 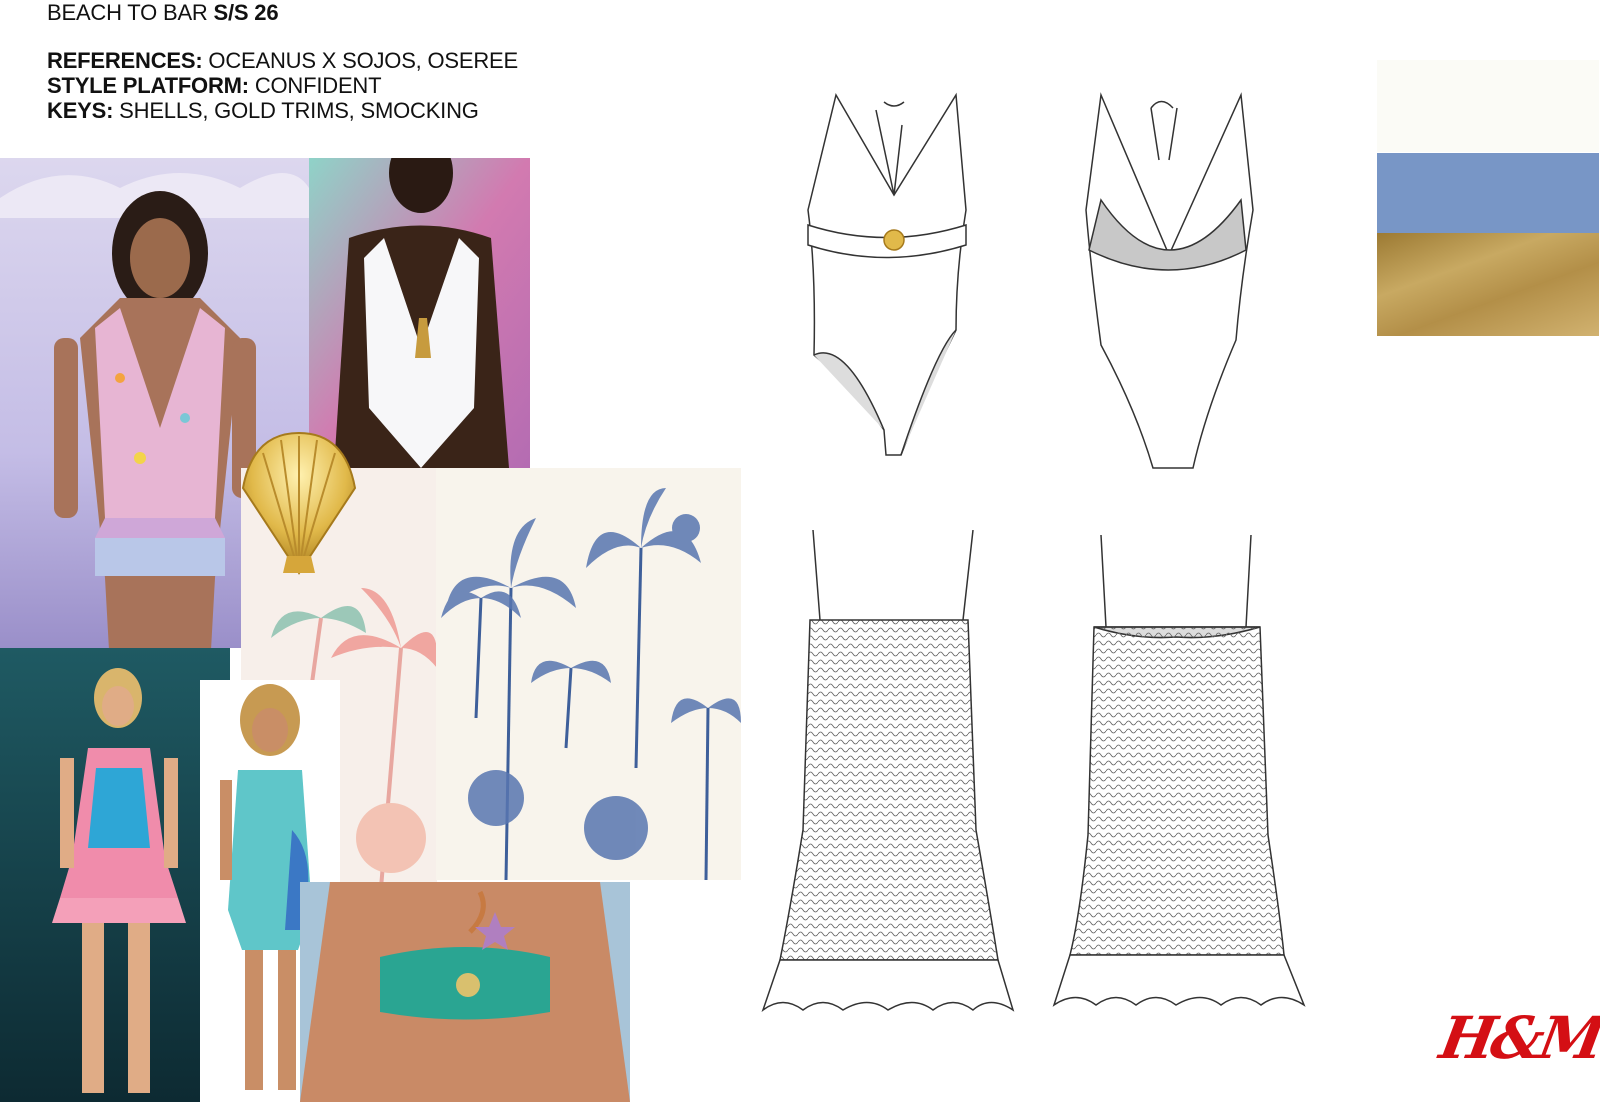 I want to click on swimsuit-front-flat, so click(x=896, y=281).